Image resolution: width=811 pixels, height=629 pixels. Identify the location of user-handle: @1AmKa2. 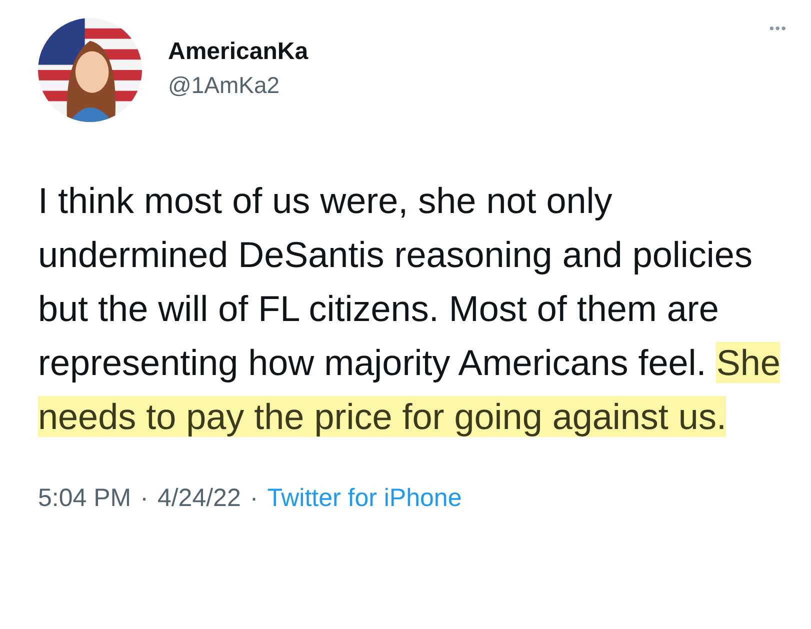
(469, 85).